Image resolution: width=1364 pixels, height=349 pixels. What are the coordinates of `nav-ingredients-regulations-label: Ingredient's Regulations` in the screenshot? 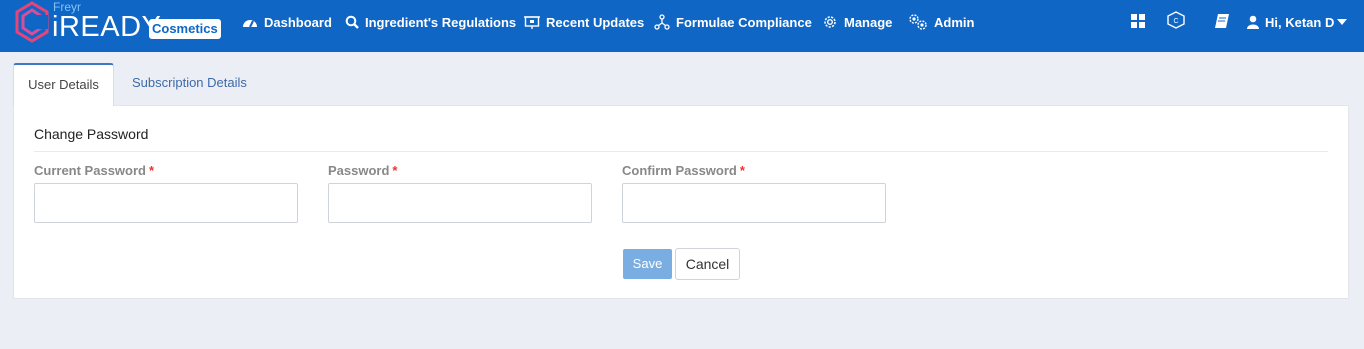 It's located at (441, 22).